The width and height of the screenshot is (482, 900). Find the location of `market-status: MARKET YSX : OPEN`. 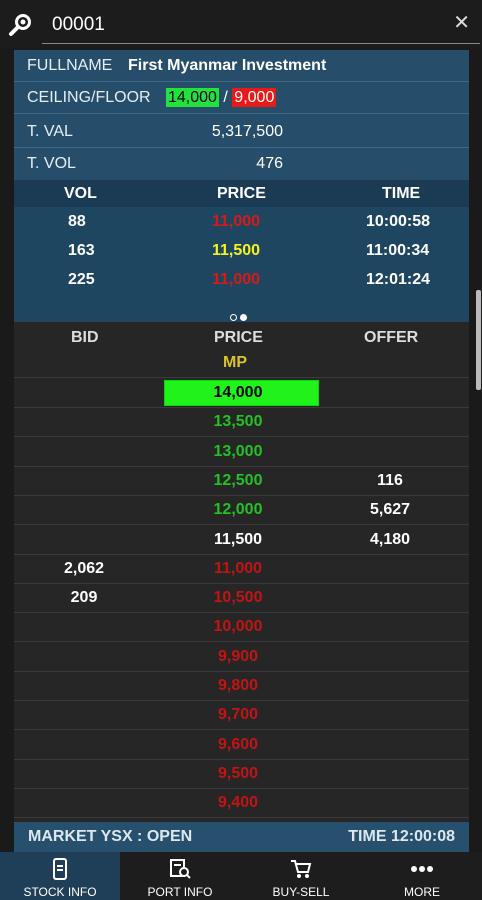

market-status: MARKET YSX : OPEN is located at coordinates (110, 836).